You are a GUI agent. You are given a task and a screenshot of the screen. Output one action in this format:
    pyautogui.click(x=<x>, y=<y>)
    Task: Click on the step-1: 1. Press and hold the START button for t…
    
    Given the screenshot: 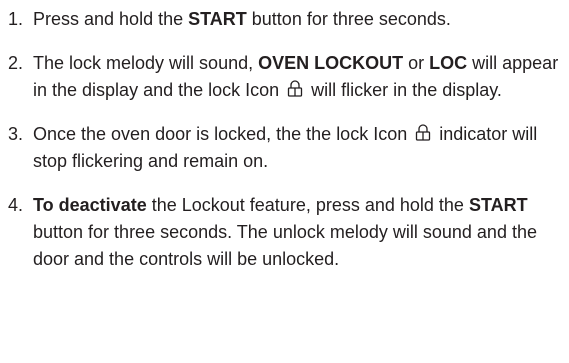 What is the action you would take?
    pyautogui.click(x=285, y=19)
    